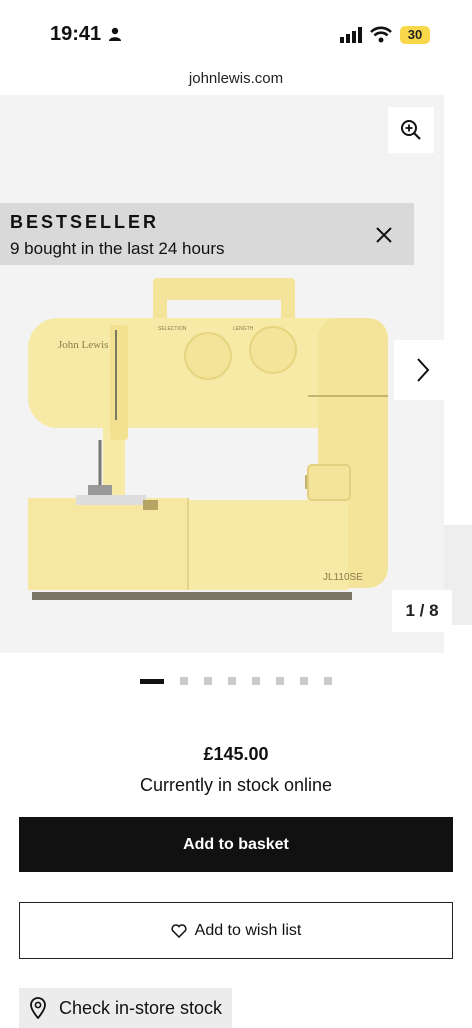  I want to click on person-icon, so click(115, 36).